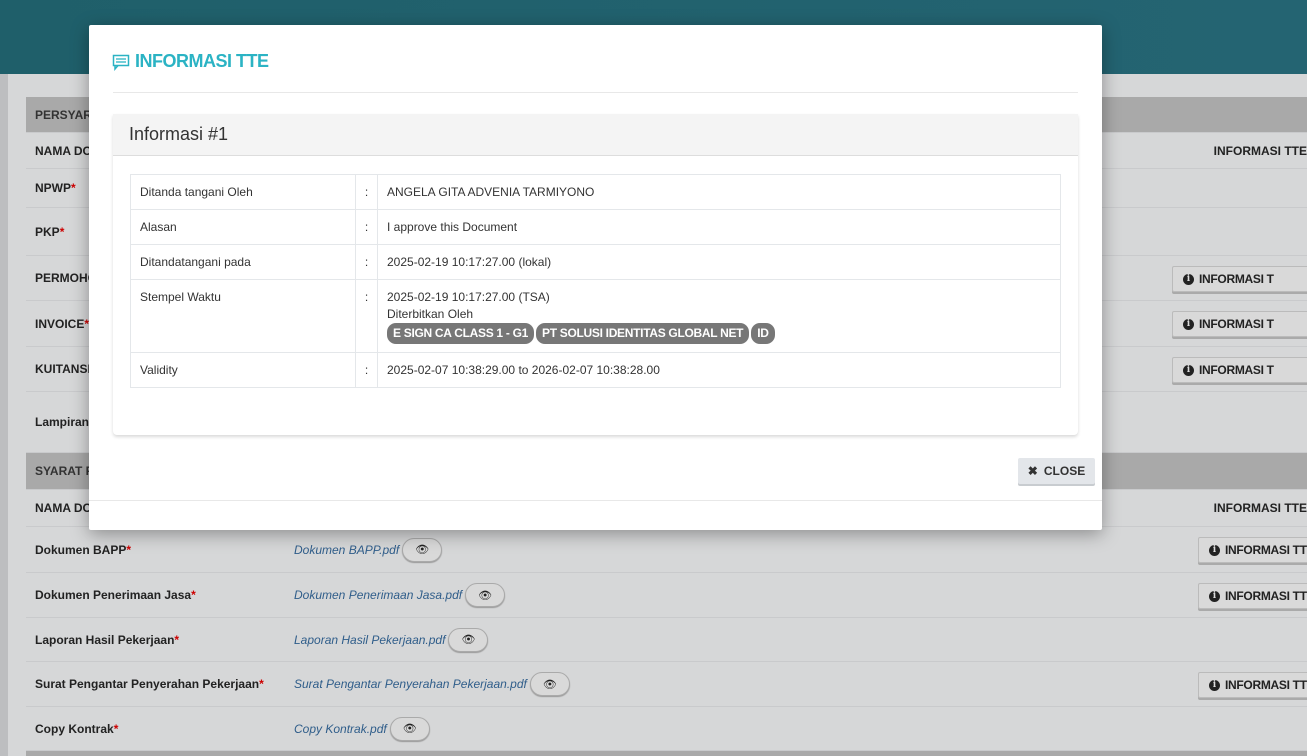  What do you see at coordinates (340, 729) in the screenshot?
I see `file-name: Copy Kontrak.pdf` at bounding box center [340, 729].